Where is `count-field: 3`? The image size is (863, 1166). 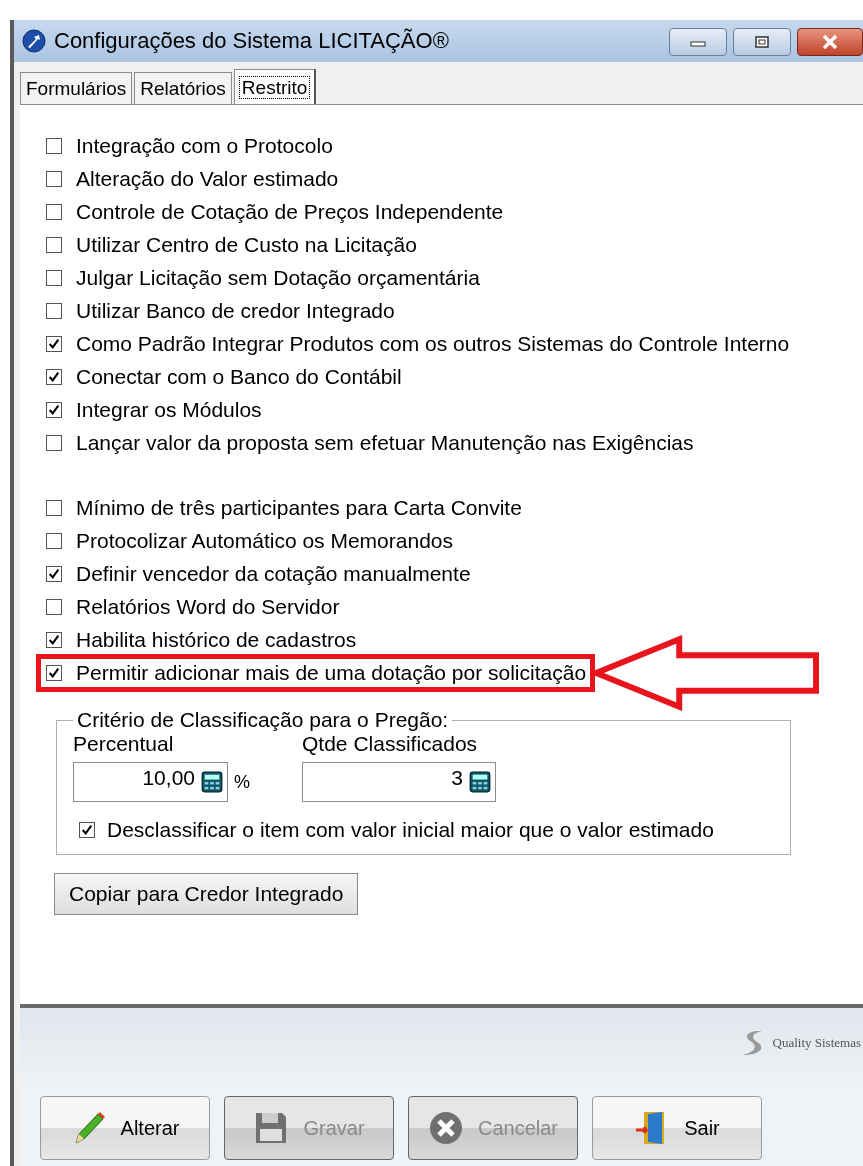
count-field: 3 is located at coordinates (399, 782).